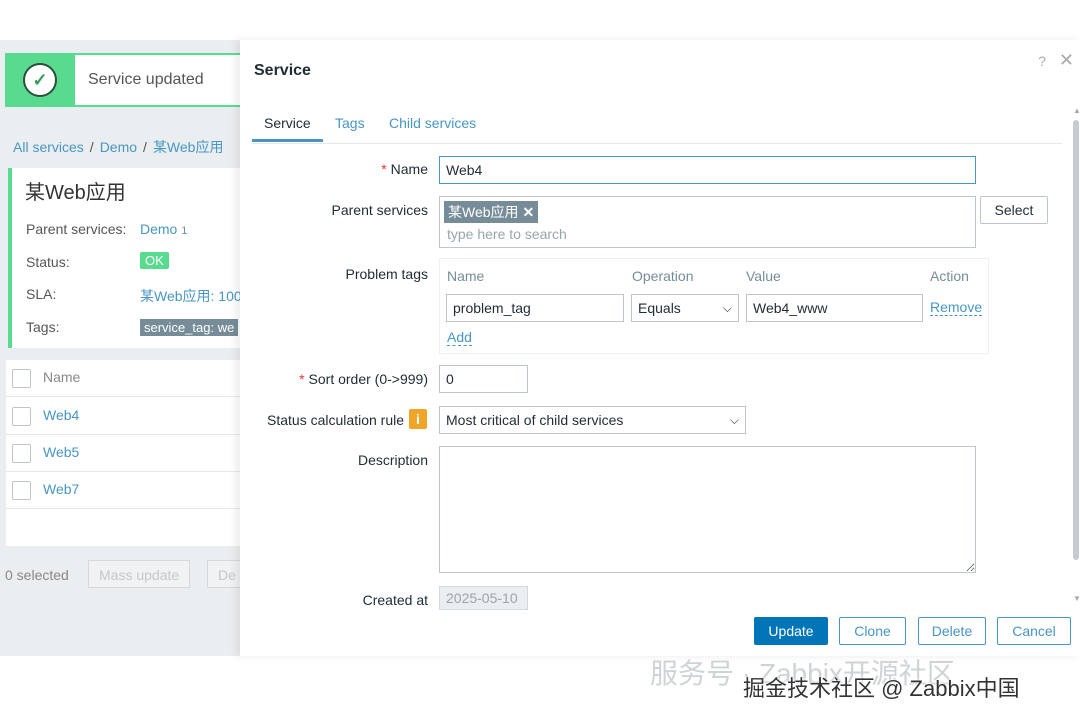 Image resolution: width=1080 pixels, height=719 pixels. Describe the element at coordinates (41, 294) in the screenshot. I see `sla-label: SLA:` at that location.